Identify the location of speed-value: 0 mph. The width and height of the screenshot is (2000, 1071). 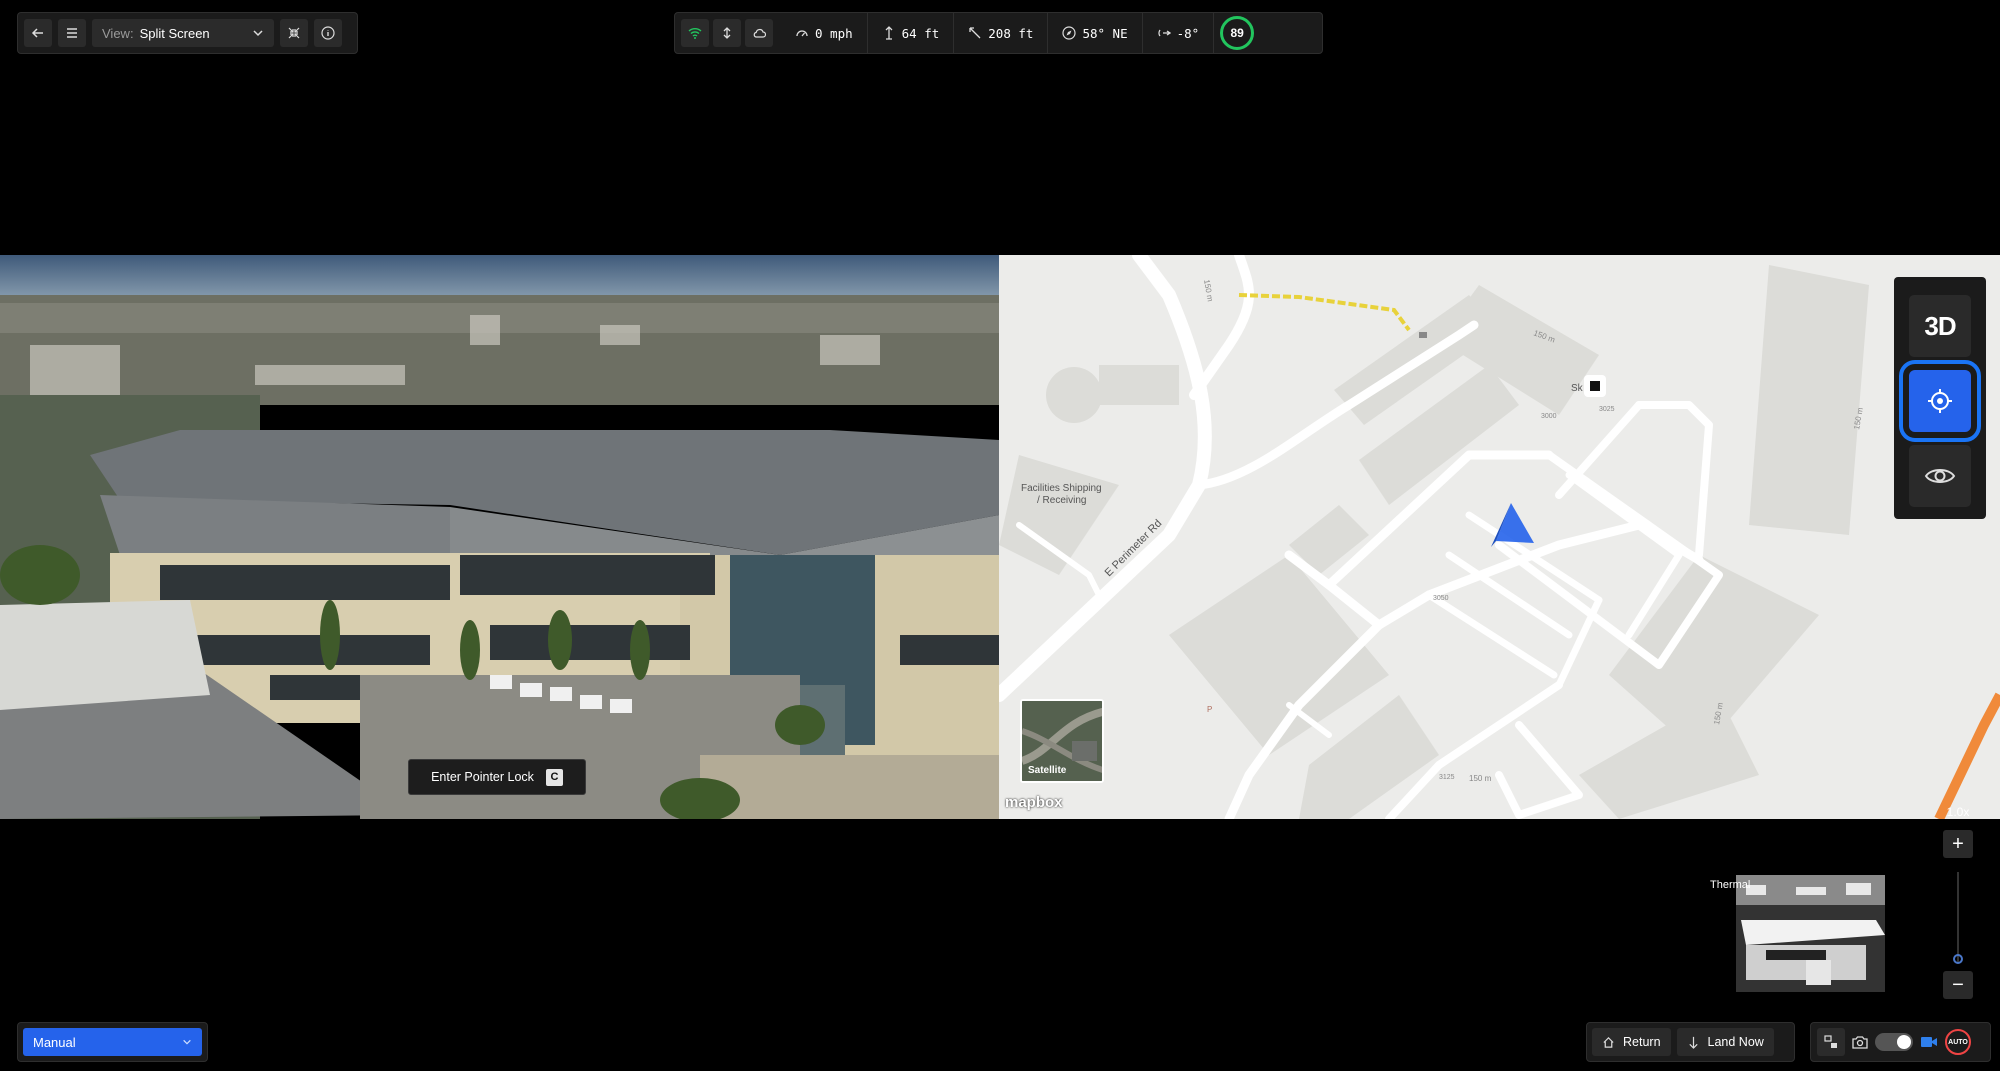
(834, 33).